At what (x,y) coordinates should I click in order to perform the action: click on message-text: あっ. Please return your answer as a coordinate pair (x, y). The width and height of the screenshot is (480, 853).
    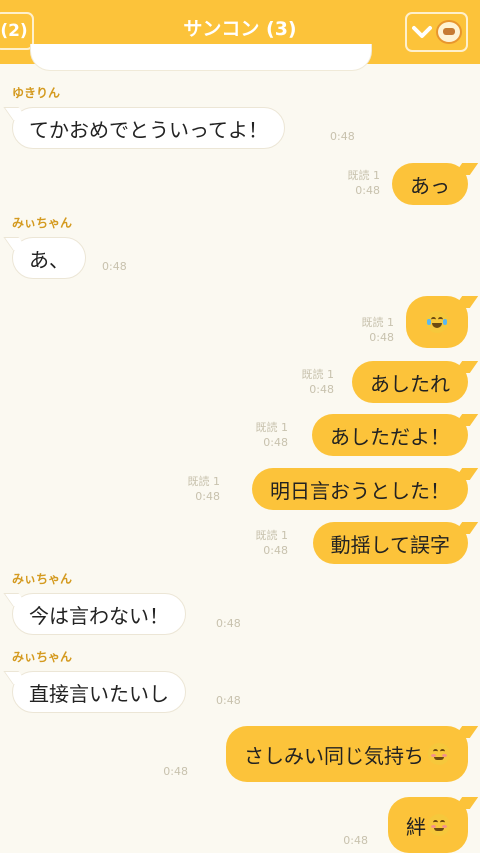
    Looking at the image, I should click on (430, 185).